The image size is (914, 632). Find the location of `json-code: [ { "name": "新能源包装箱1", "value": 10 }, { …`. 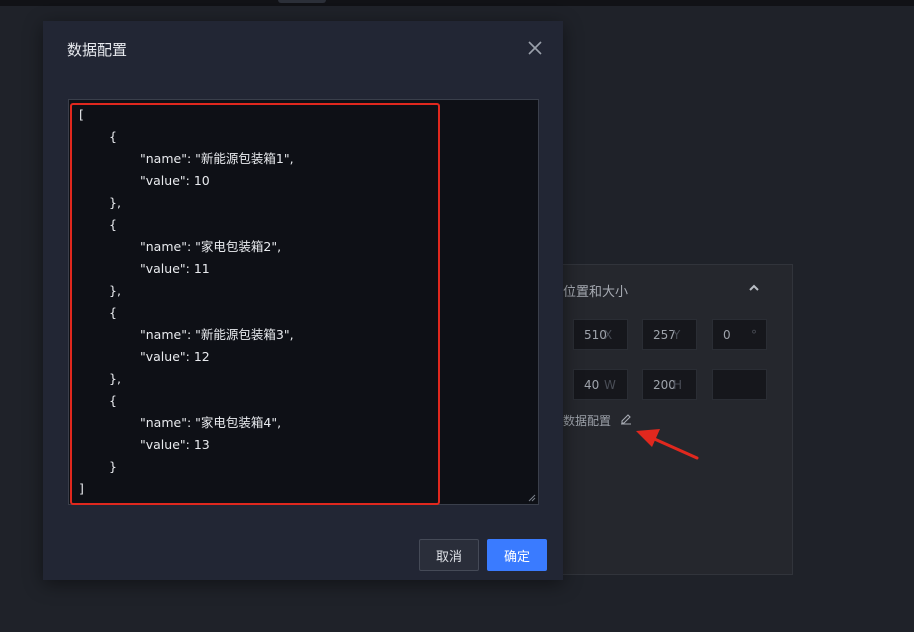

json-code: [ { "name": "新能源包装箱1", "value": 10 }, { … is located at coordinates (186, 302).